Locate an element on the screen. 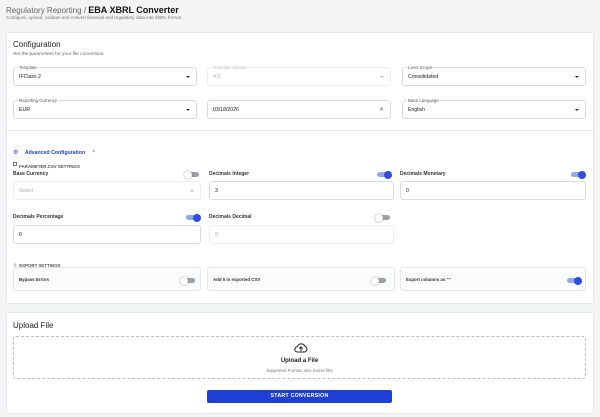  template-select: Template IFClass 2 is located at coordinates (105, 75).